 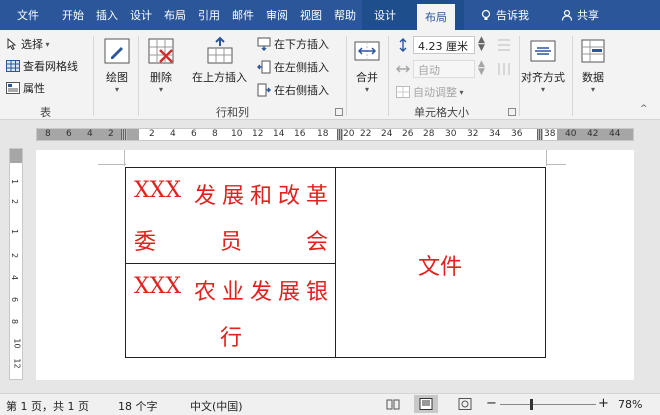 What do you see at coordinates (465, 404) in the screenshot?
I see `web-layout-icon` at bounding box center [465, 404].